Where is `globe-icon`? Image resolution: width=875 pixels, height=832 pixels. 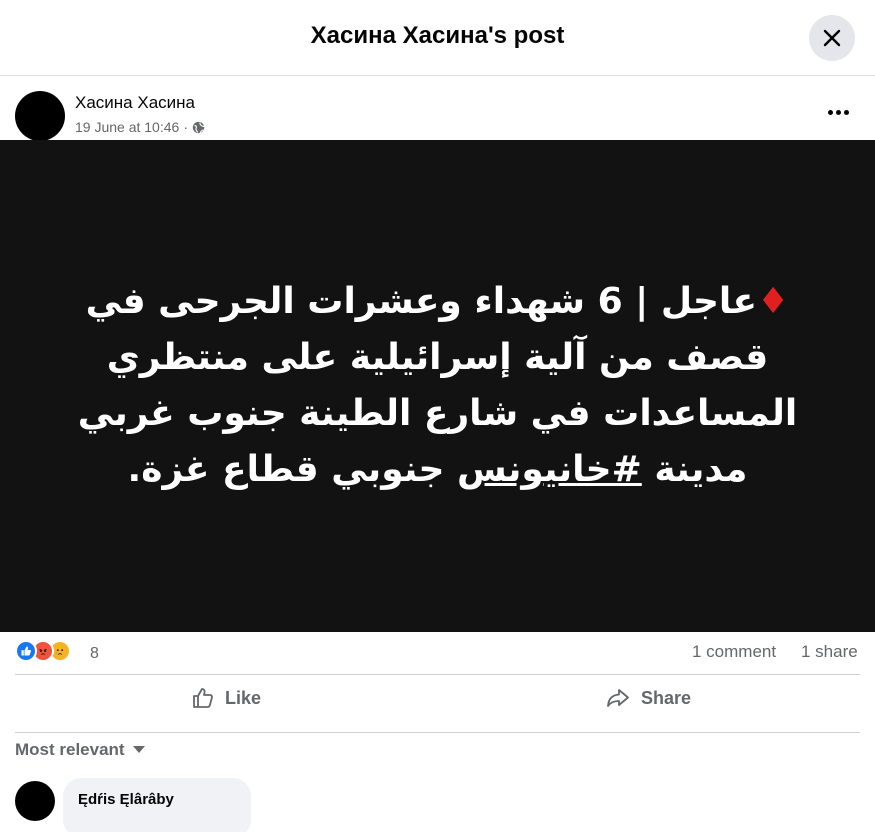
globe-icon is located at coordinates (198, 127).